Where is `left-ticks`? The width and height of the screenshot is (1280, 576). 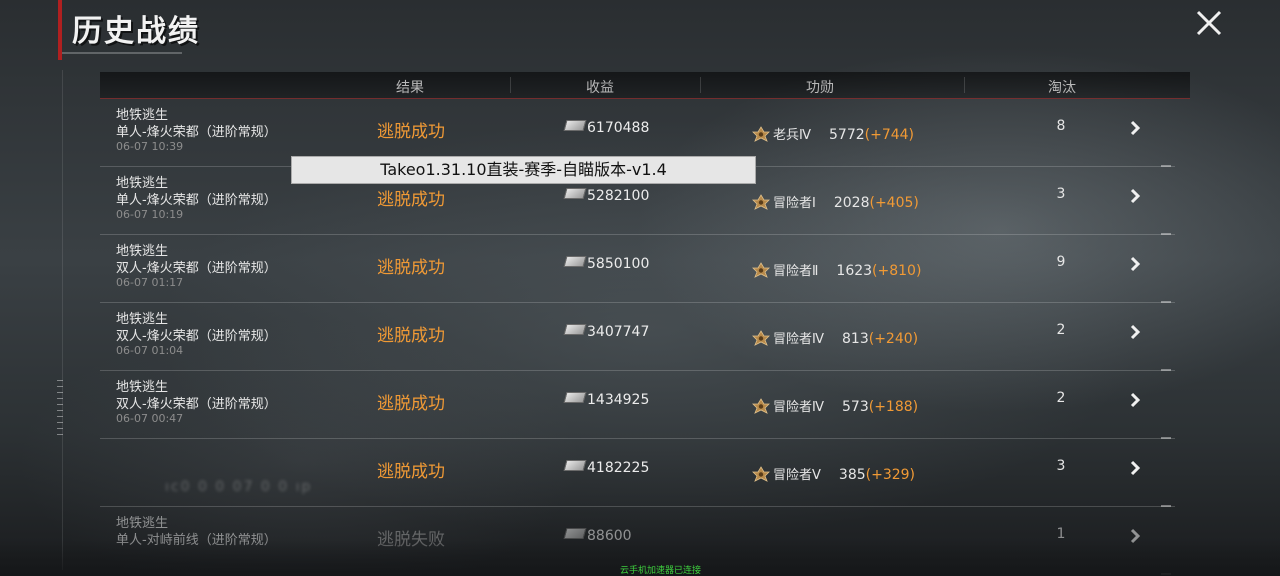
left-ticks is located at coordinates (60, 410).